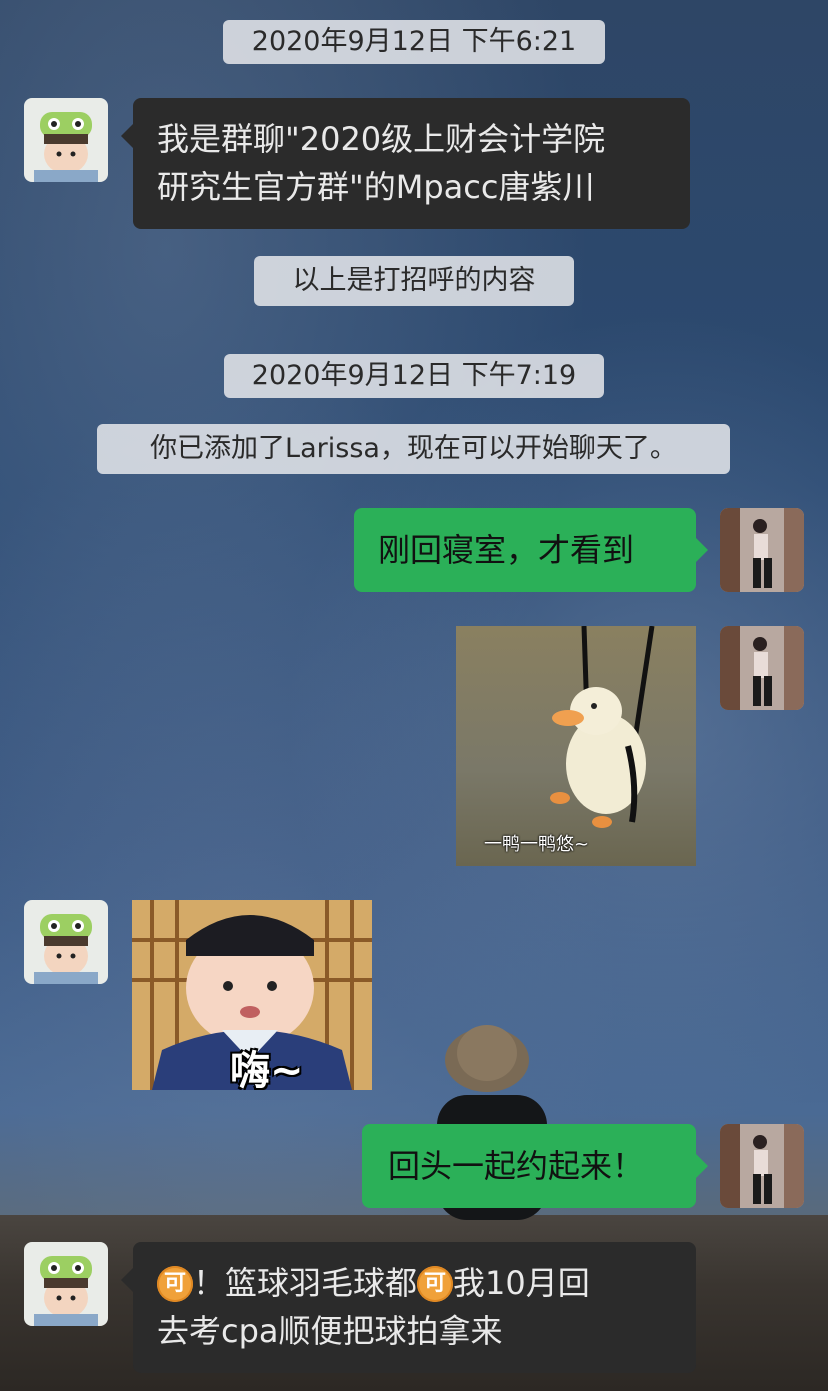 The image size is (828, 1391). What do you see at coordinates (305, 1283) in the screenshot?
I see `message-text: ！篮球羽毛球都` at bounding box center [305, 1283].